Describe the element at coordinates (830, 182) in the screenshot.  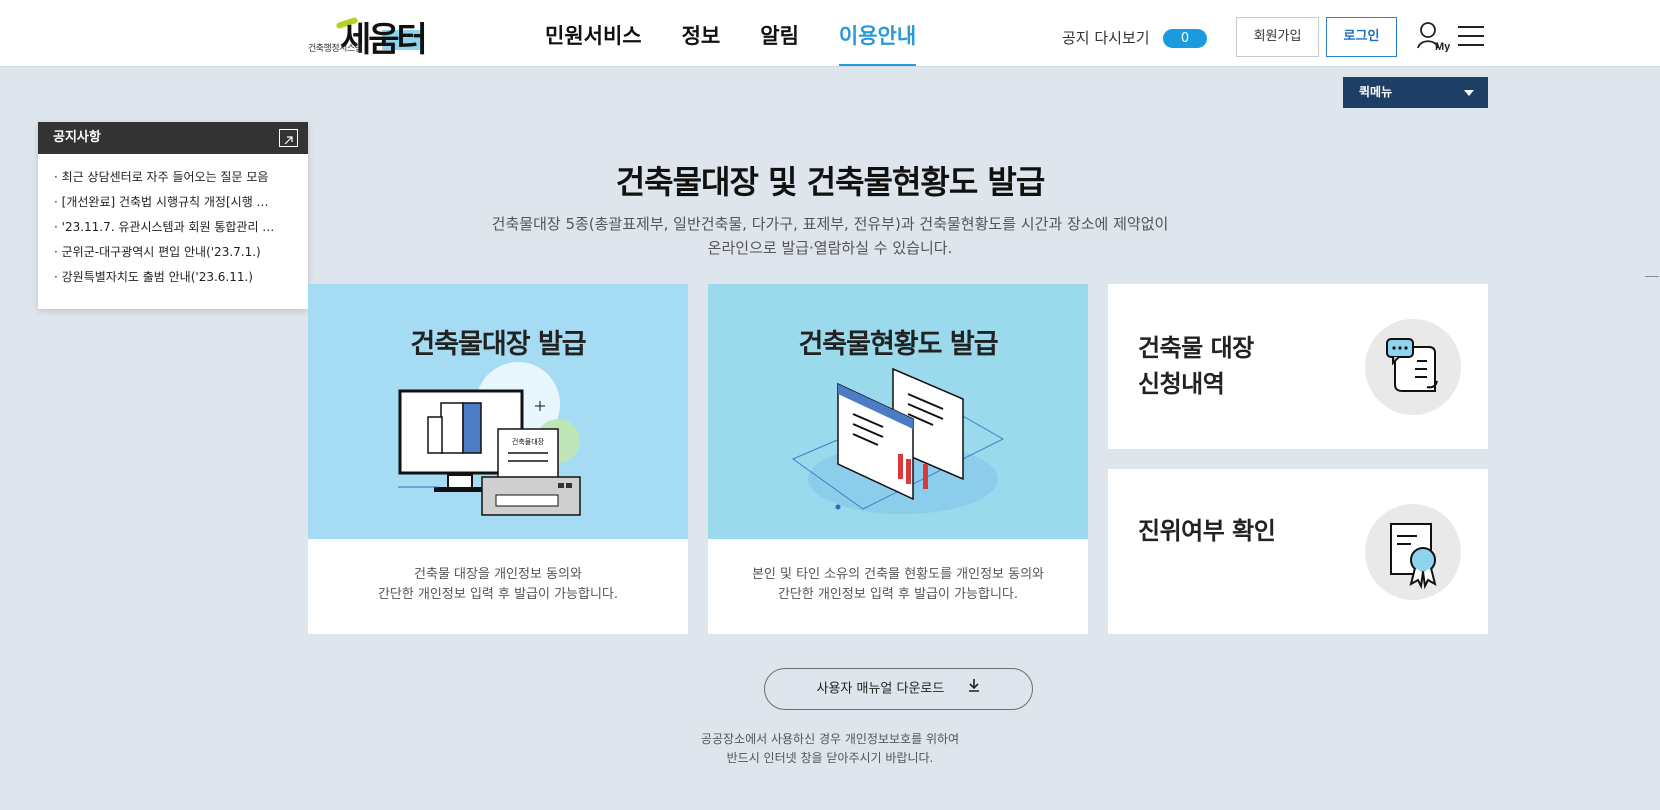
I see `page-title: 건축물대장 및 건축물현황도 발급` at that location.